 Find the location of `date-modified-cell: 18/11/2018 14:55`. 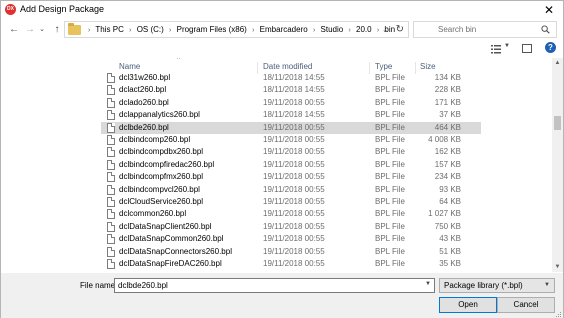

date-modified-cell: 18/11/2018 14:55 is located at coordinates (294, 77).